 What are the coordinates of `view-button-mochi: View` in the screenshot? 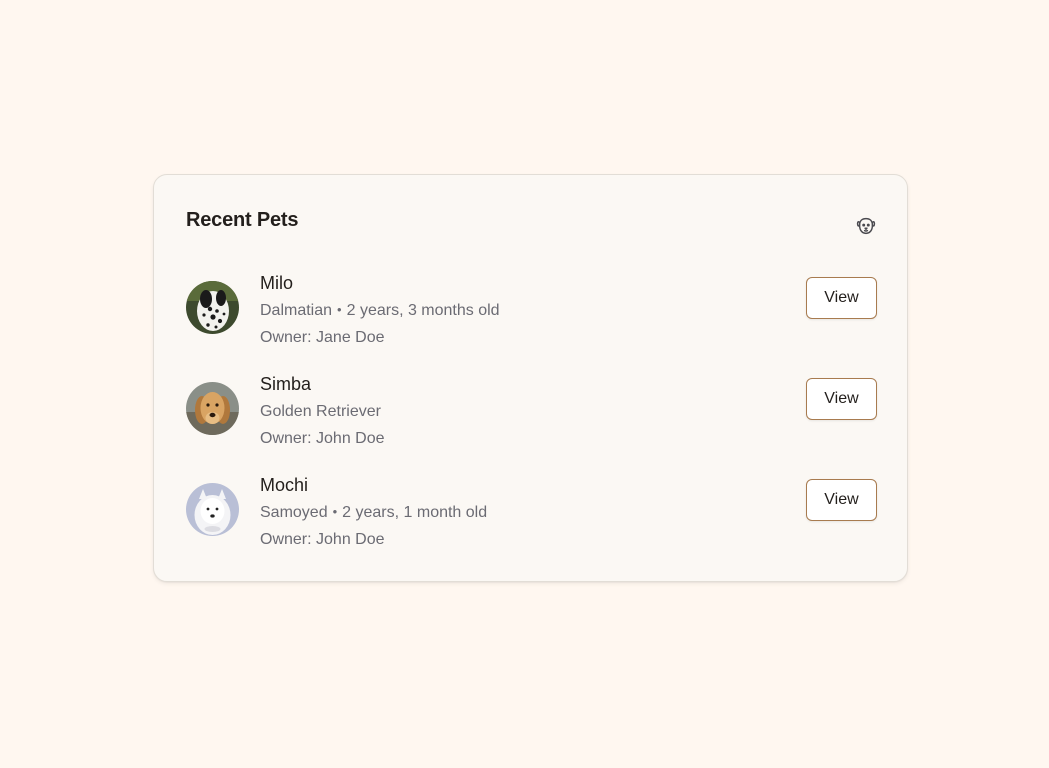 It's located at (841, 500).